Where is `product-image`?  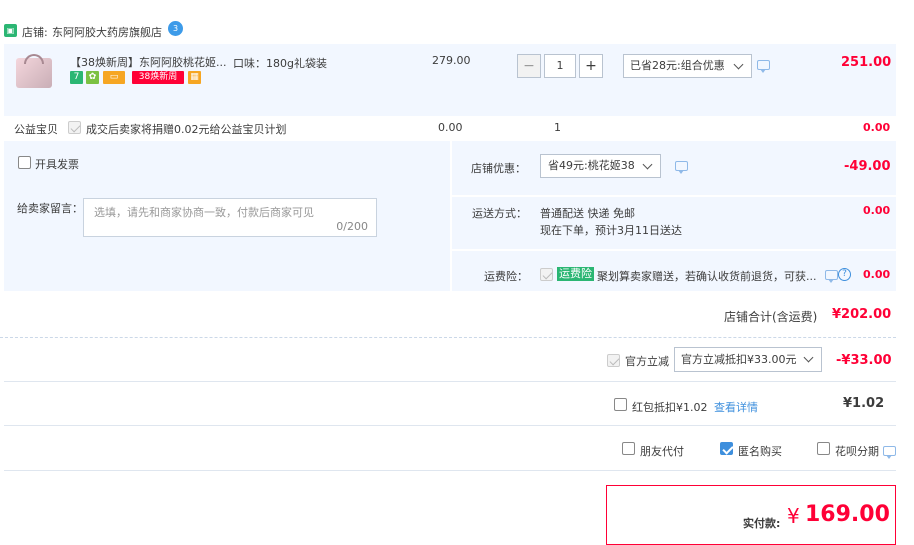 product-image is located at coordinates (36, 72).